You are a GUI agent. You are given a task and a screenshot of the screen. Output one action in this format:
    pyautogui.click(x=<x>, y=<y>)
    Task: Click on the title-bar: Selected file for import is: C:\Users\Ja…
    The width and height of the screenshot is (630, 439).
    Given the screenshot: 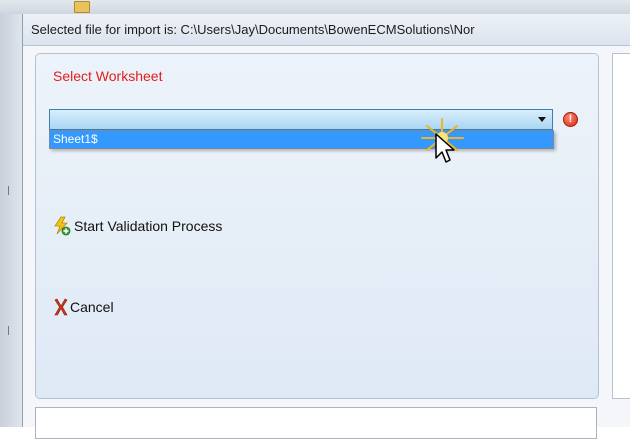 What is the action you would take?
    pyautogui.click(x=326, y=30)
    